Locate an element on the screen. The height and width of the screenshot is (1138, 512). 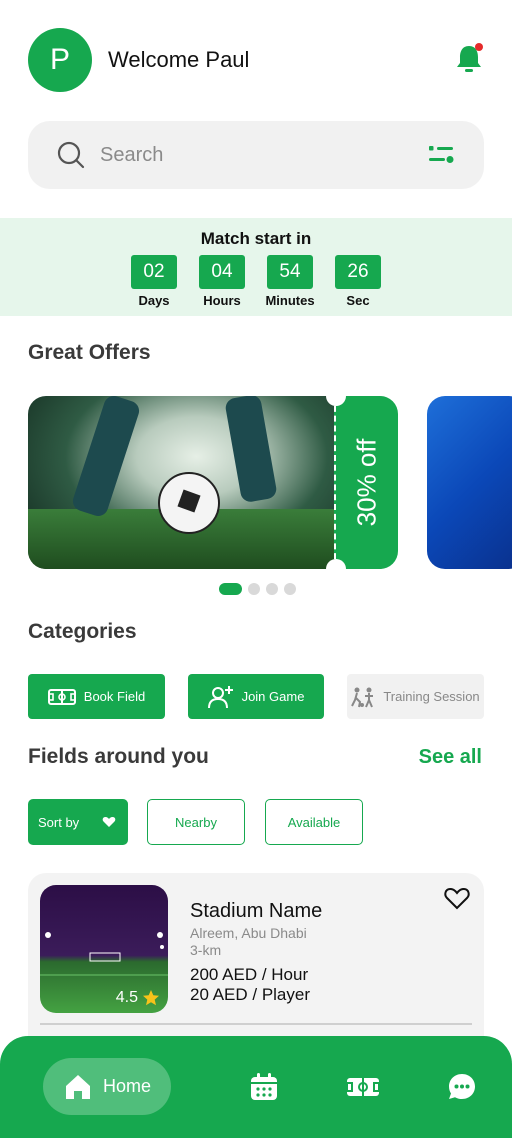
offers-title: Great Offers is located at coordinates (89, 352).